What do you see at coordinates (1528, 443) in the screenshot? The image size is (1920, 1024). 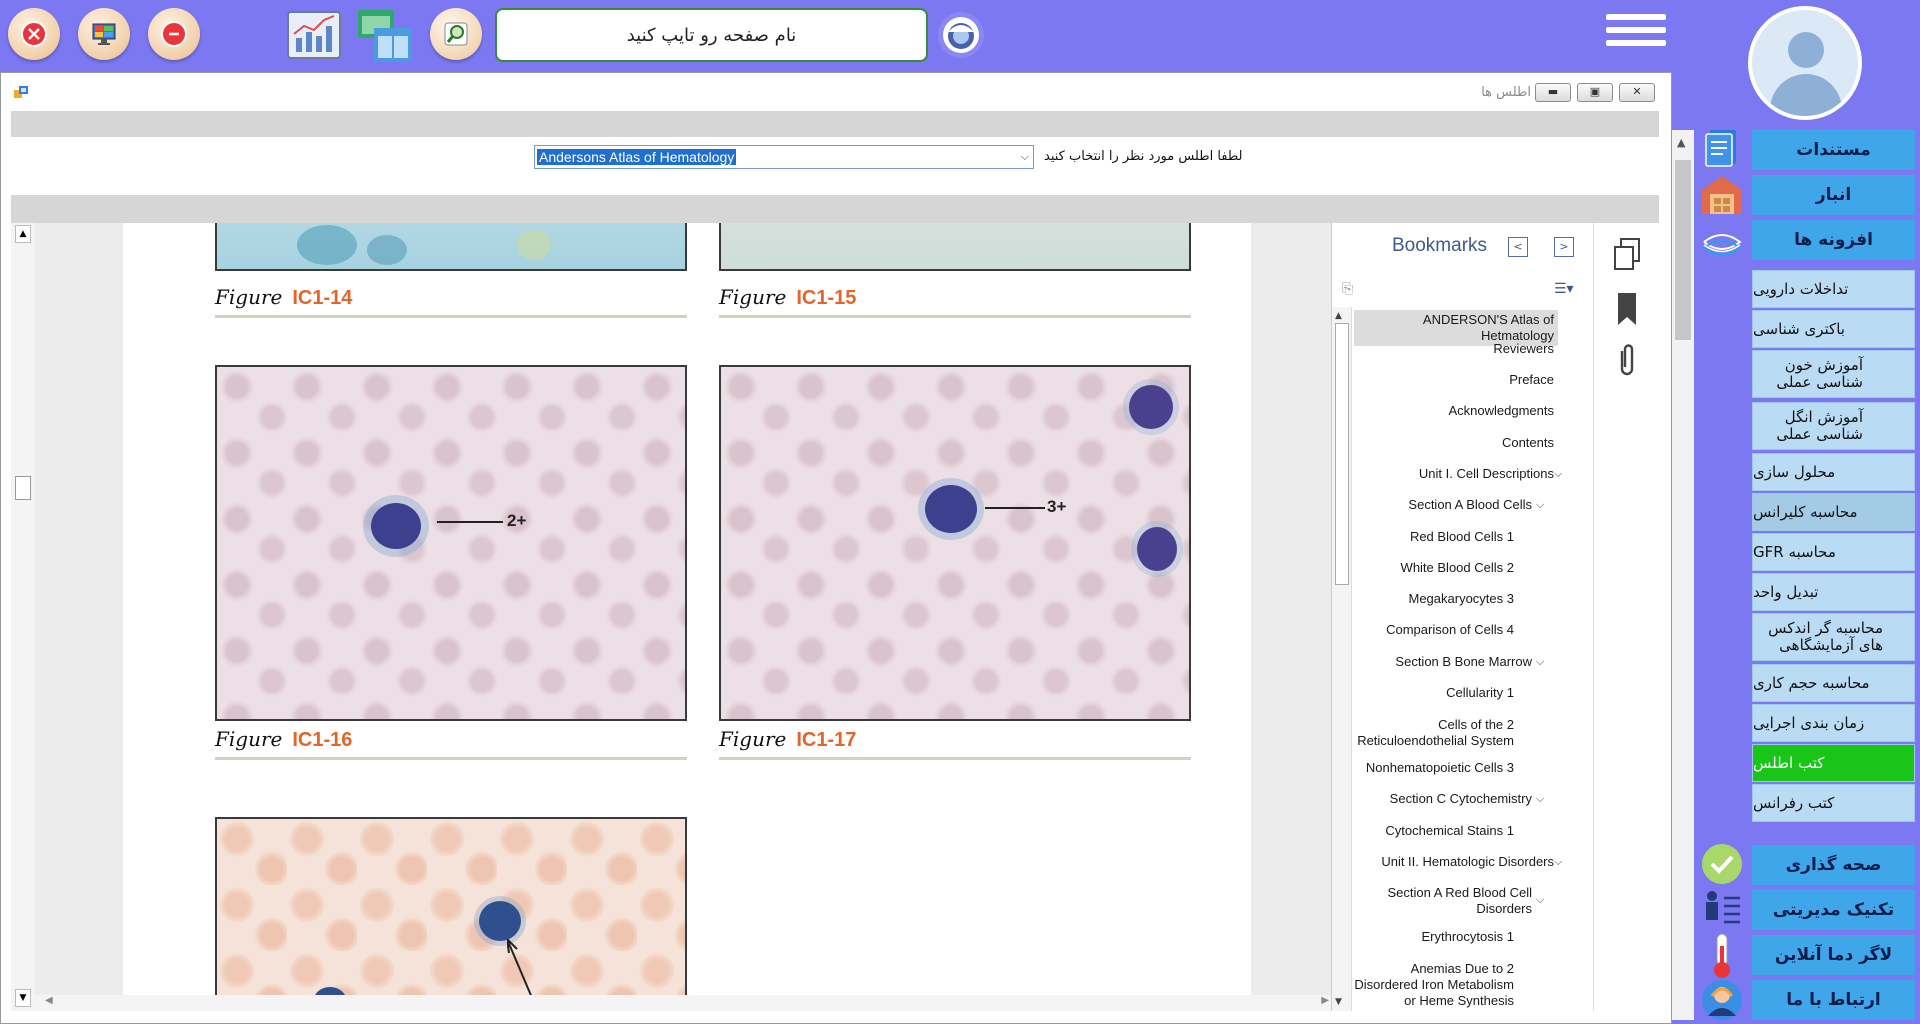 I see `bookmark-item: Contents` at bounding box center [1528, 443].